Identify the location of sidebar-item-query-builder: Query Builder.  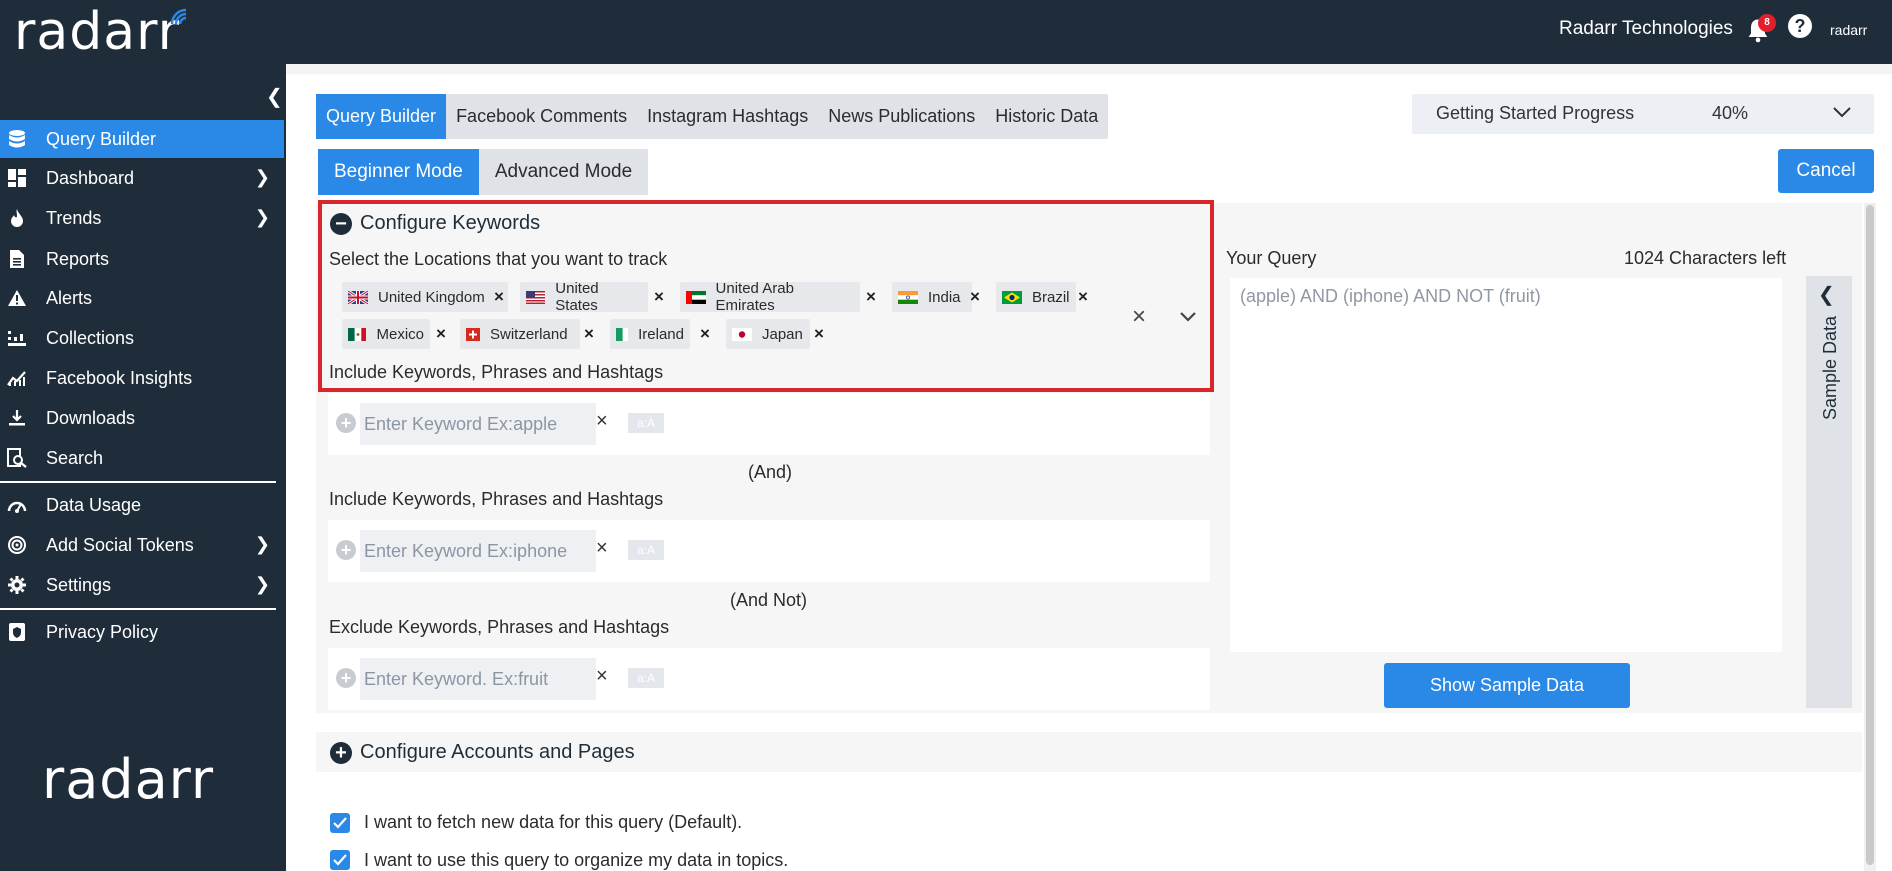
(142, 139).